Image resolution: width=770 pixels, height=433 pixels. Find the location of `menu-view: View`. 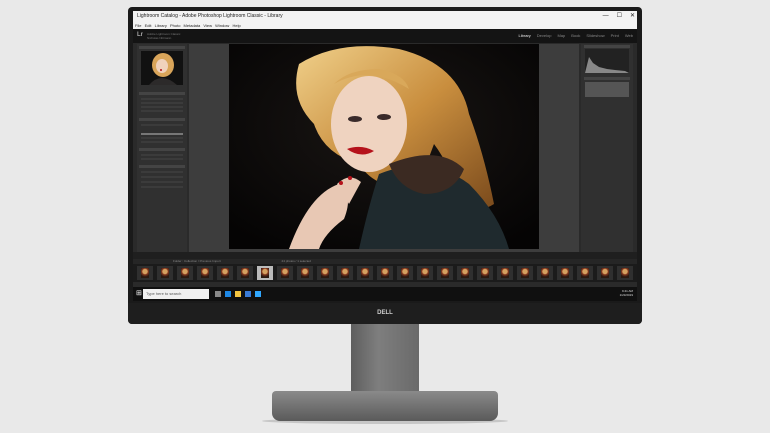

menu-view: View is located at coordinates (207, 25).